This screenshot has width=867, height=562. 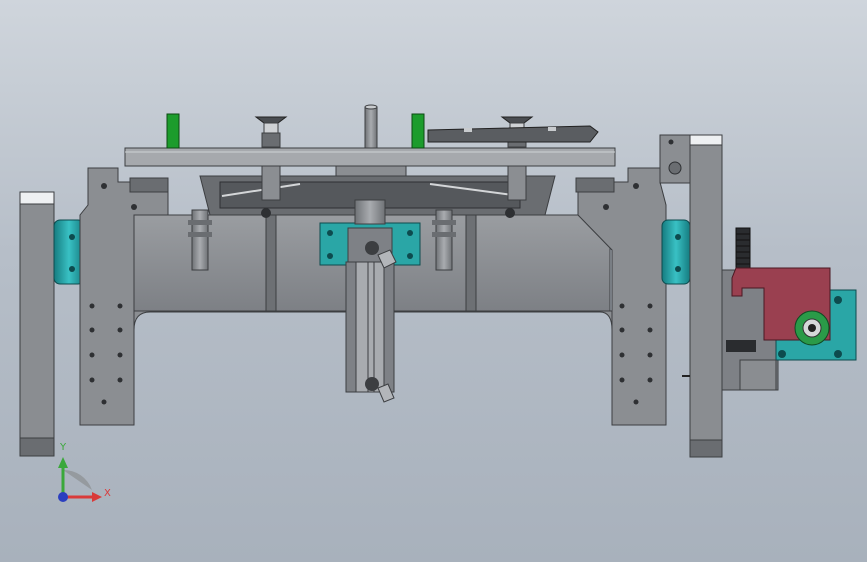 I want to click on y-axis-label: Y, so click(x=63, y=447).